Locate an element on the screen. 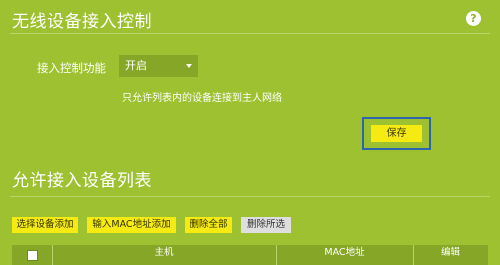 The width and height of the screenshot is (500, 265). column-header-mac: MAC地址 is located at coordinates (344, 252).